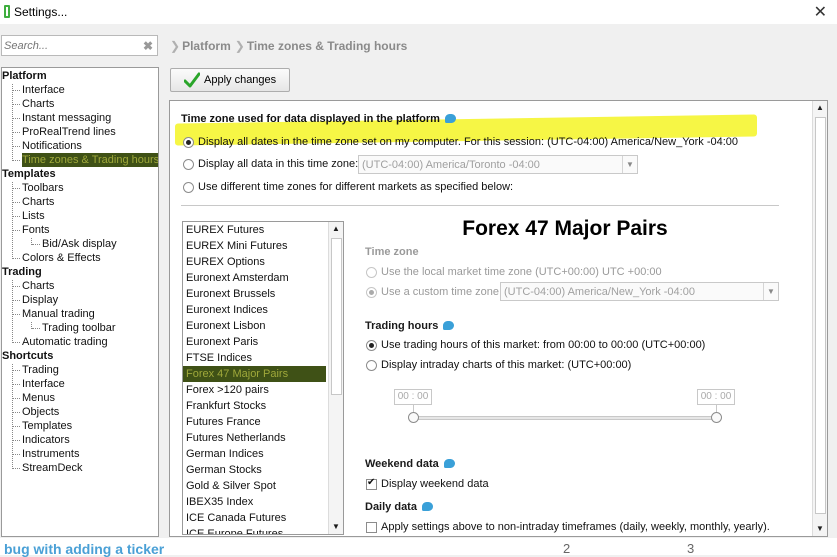 Image resolution: width=837 pixels, height=557 pixels. What do you see at coordinates (61, 118) in the screenshot?
I see `tree-item-instant-messaging: Instant messaging` at bounding box center [61, 118].